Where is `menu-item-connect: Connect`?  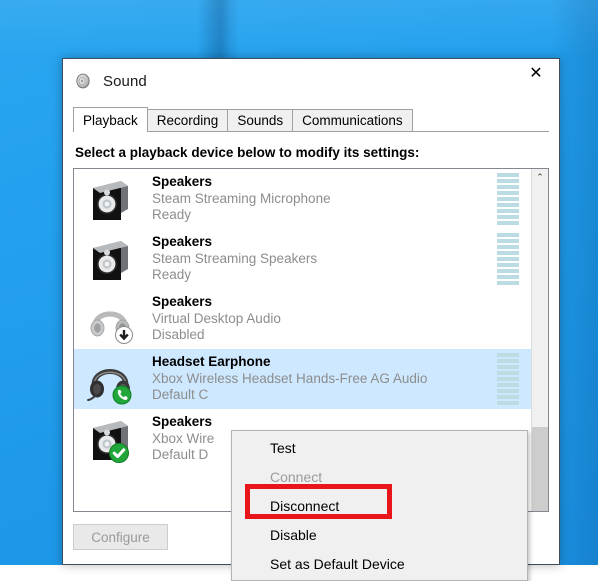 menu-item-connect: Connect is located at coordinates (379, 476).